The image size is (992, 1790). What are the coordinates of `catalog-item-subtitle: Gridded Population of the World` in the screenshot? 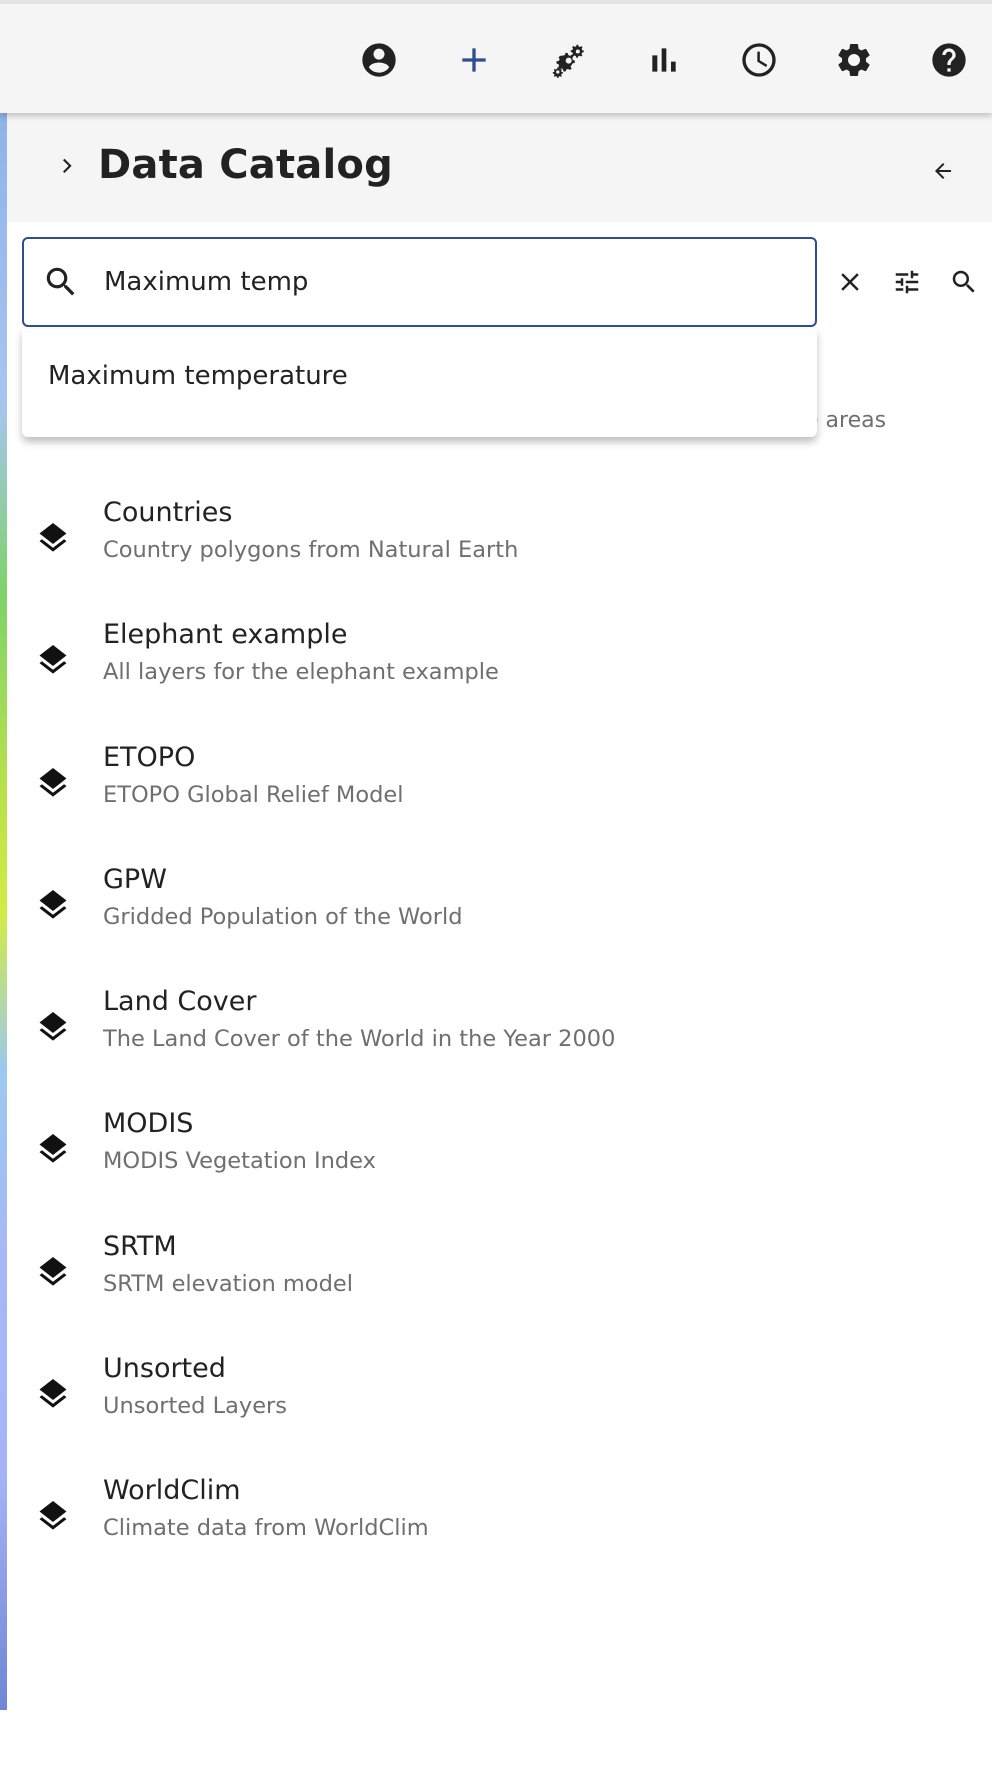 It's located at (283, 916).